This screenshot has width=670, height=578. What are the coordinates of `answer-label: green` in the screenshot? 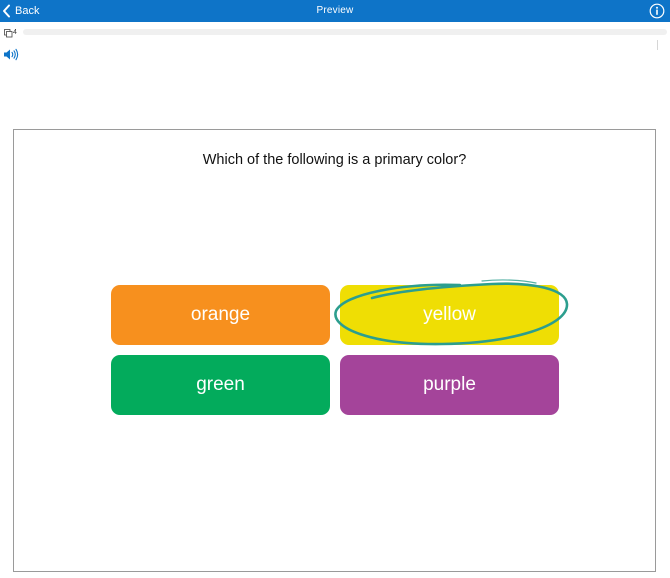 It's located at (220, 384).